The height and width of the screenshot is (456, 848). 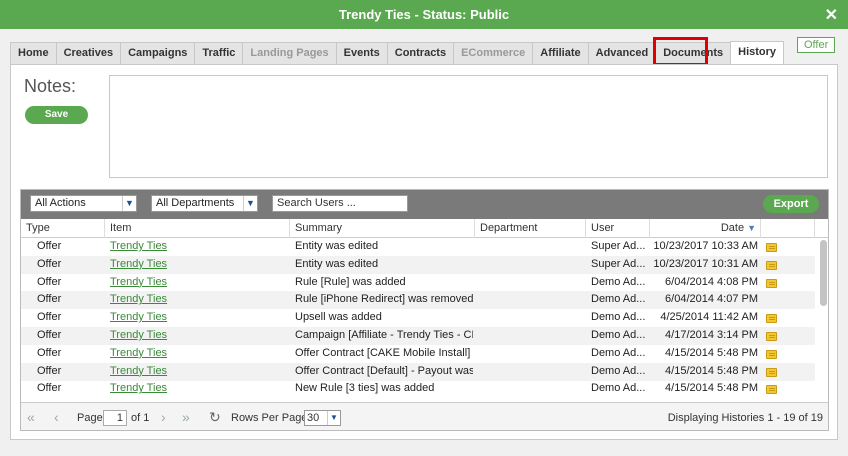 What do you see at coordinates (788, 228) in the screenshot?
I see `column-header-notes` at bounding box center [788, 228].